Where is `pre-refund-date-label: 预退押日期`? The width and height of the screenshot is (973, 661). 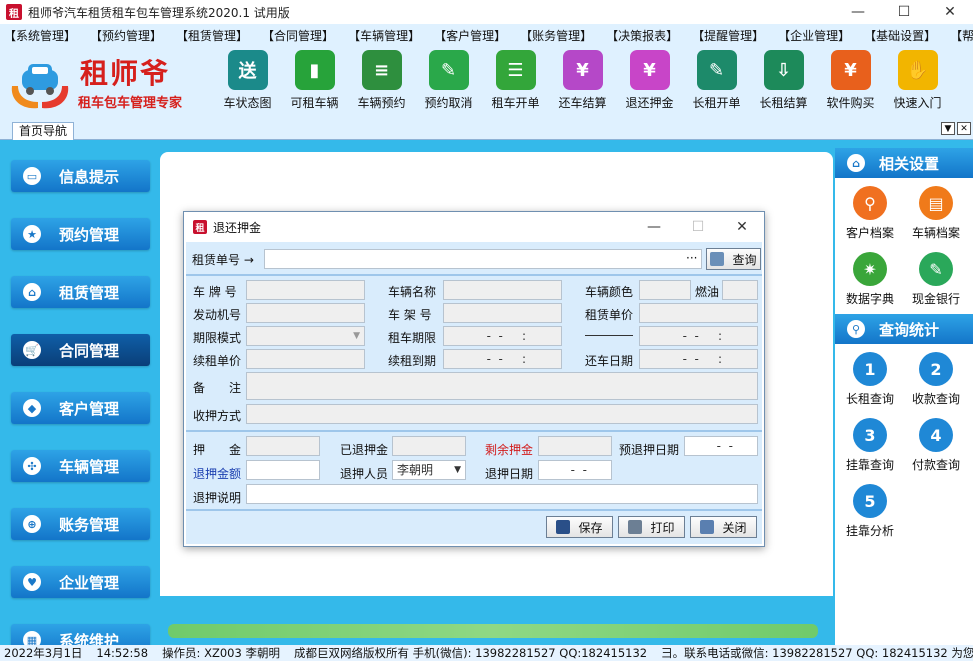 pre-refund-date-label: 预退押日期 is located at coordinates (649, 450).